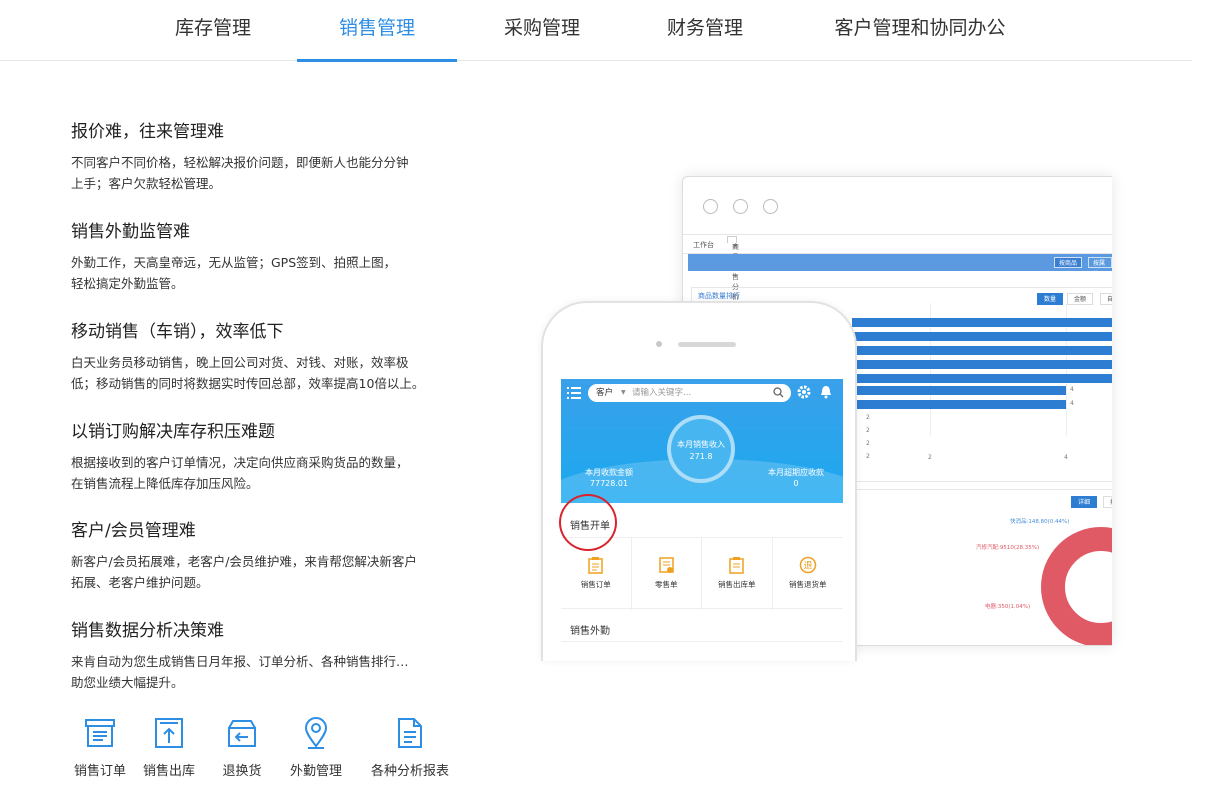 This screenshot has width=1231, height=788. I want to click on more-button: 按, so click(1107, 502).